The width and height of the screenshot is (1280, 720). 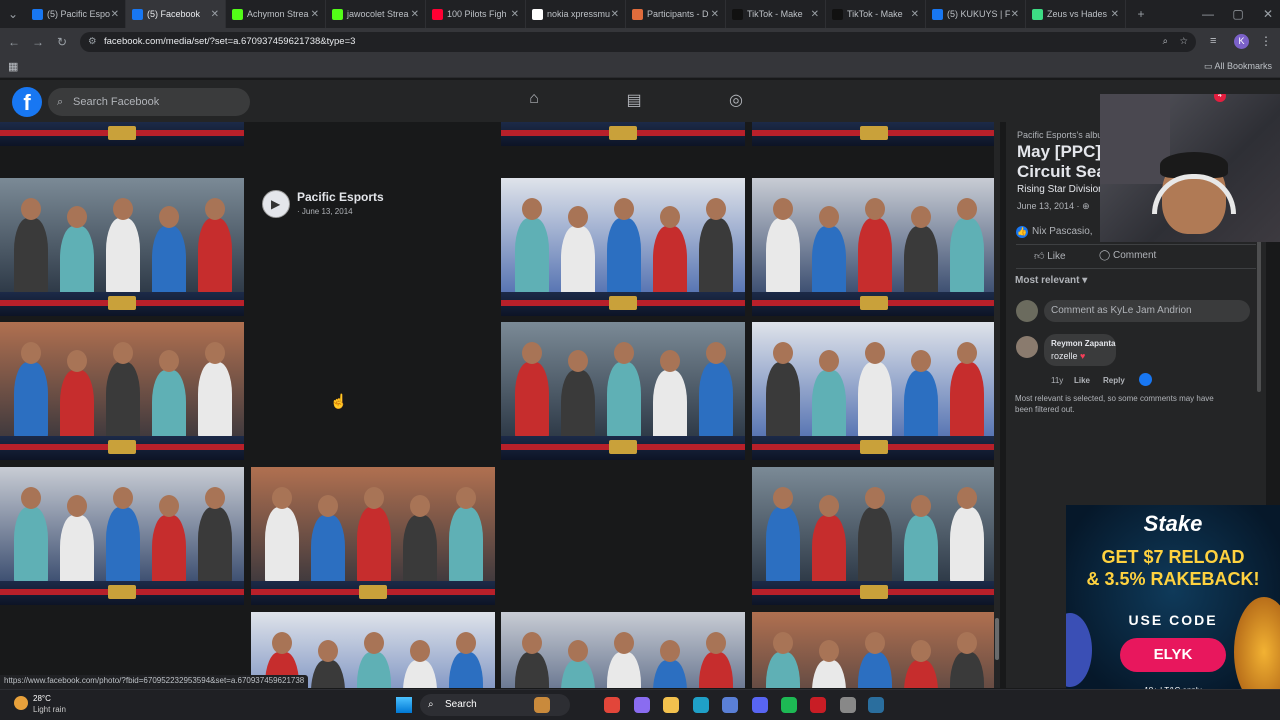 What do you see at coordinates (634, 102) in the screenshot?
I see `marketplace-icon: ▤` at bounding box center [634, 102].